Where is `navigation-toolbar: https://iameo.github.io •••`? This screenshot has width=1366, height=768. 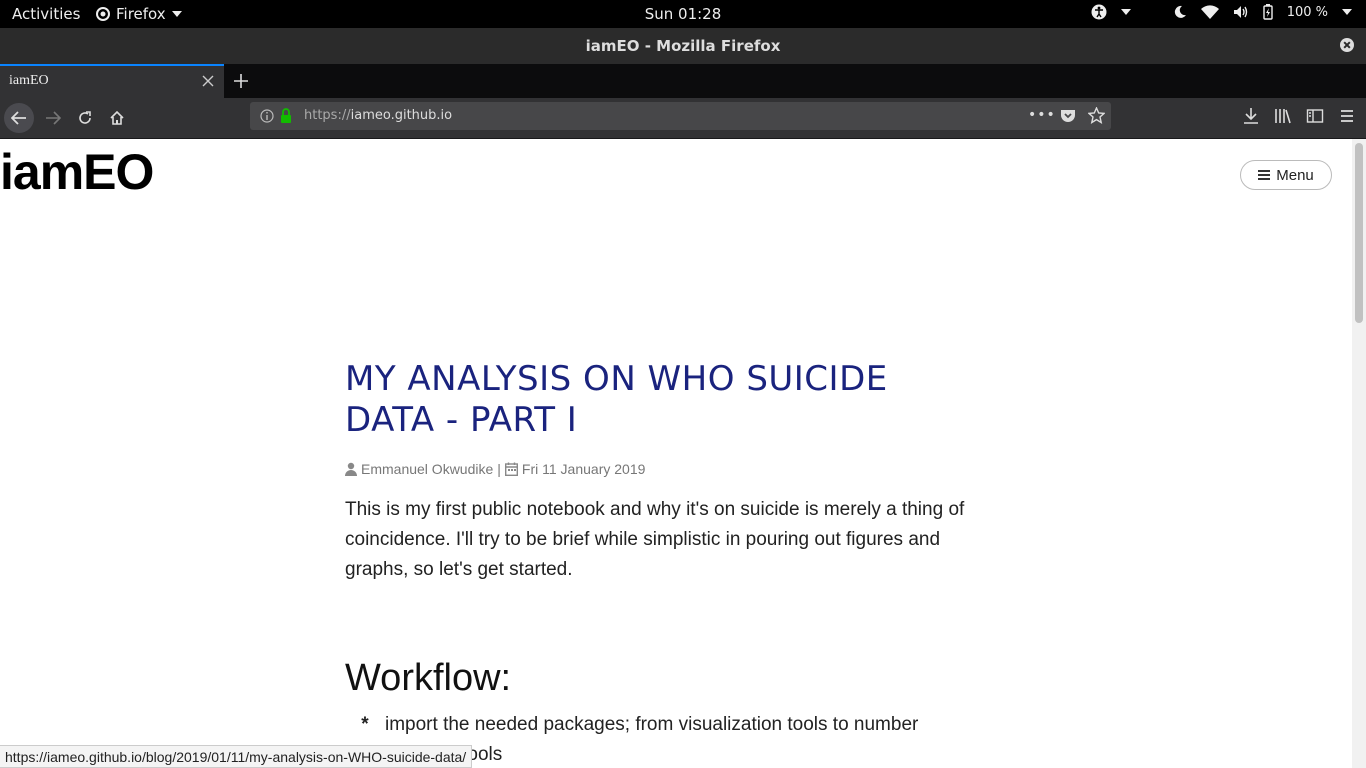 navigation-toolbar: https://iameo.github.io ••• is located at coordinates (683, 118).